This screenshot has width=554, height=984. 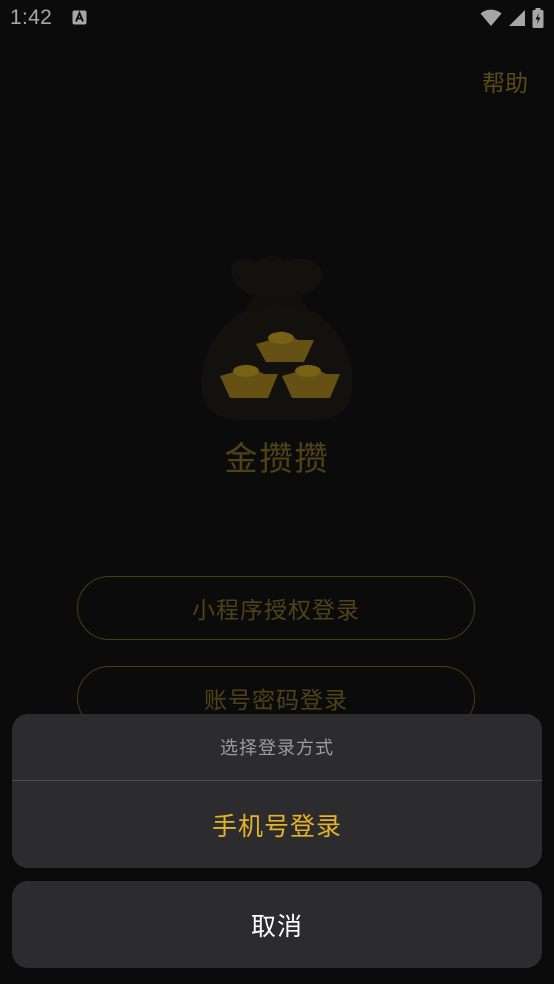 I want to click on phone-login-option: 手机号登录, so click(x=277, y=824).